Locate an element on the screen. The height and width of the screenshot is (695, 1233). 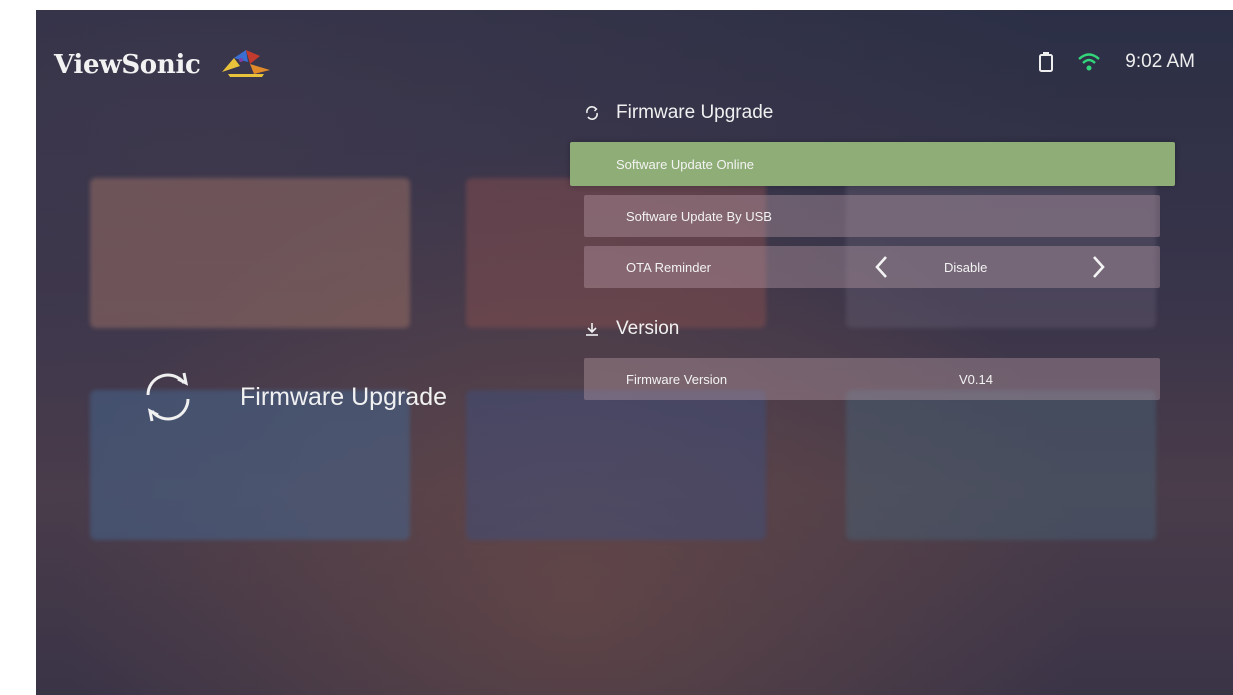
firmware-section-title: Firmware Upgrade is located at coordinates (695, 112).